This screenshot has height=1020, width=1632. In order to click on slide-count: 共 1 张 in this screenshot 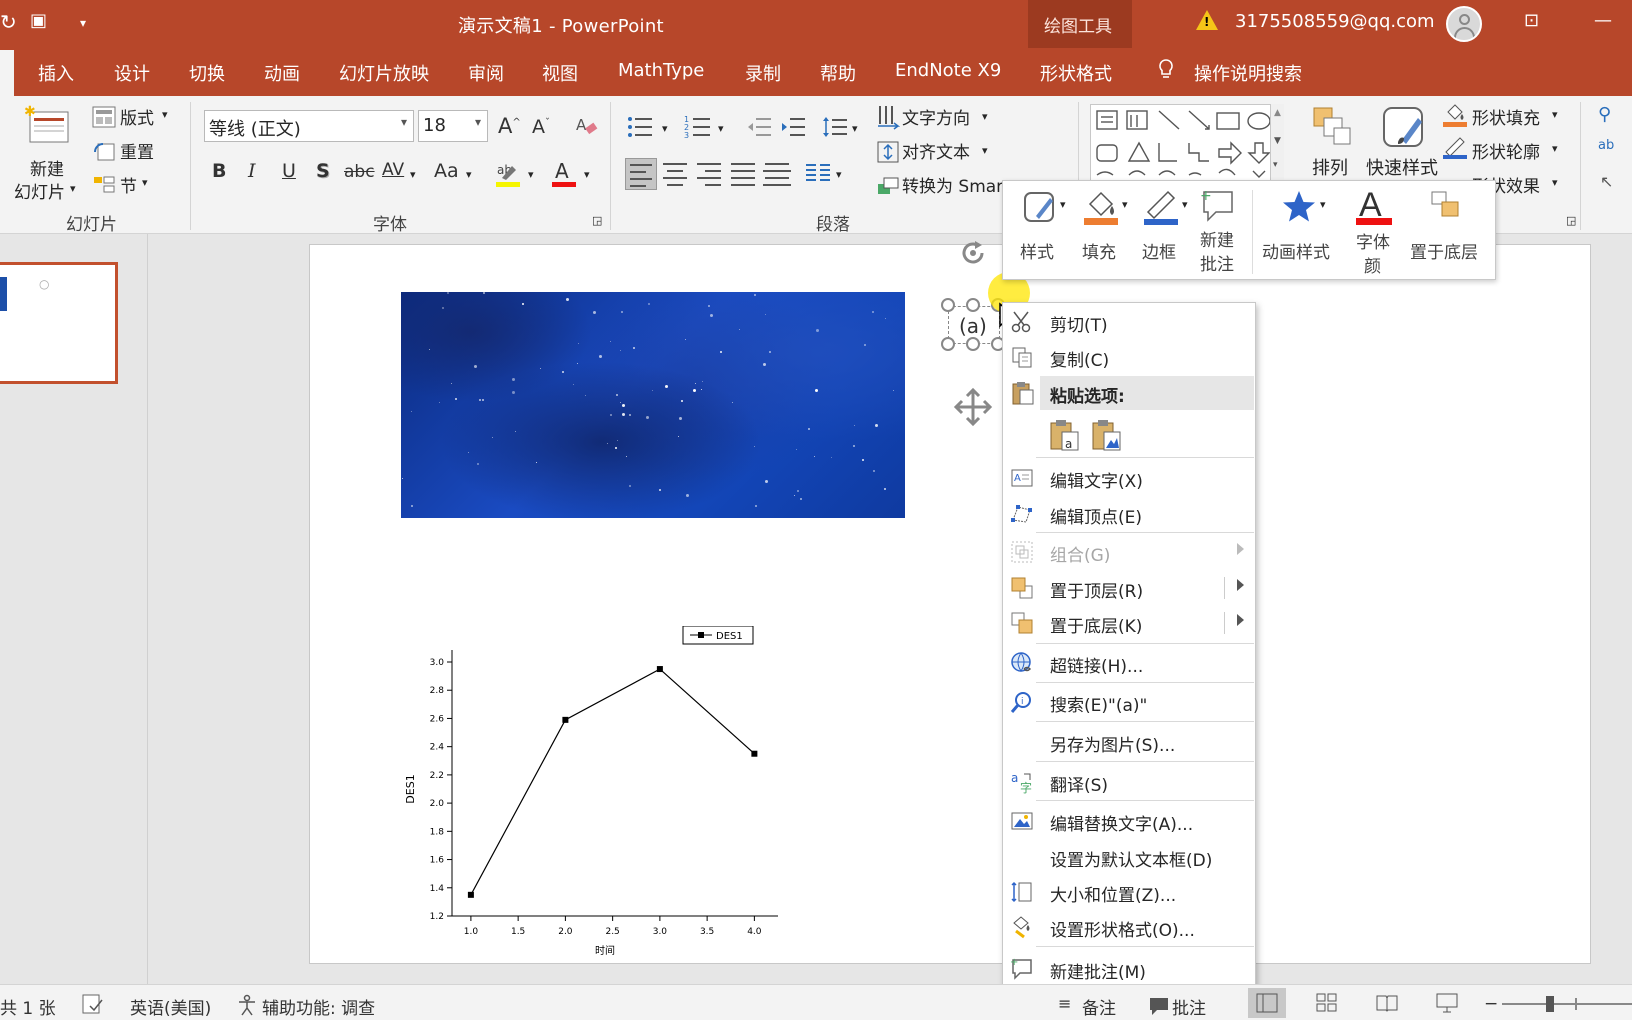, I will do `click(28, 1006)`.